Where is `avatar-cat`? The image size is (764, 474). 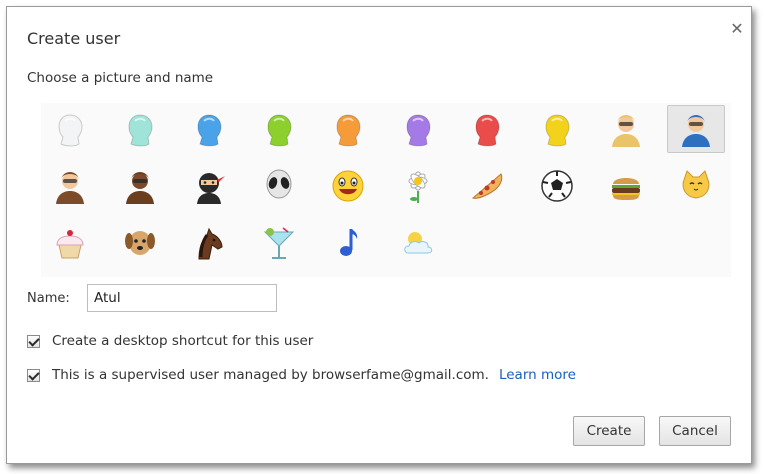 avatar-cat is located at coordinates (696, 186).